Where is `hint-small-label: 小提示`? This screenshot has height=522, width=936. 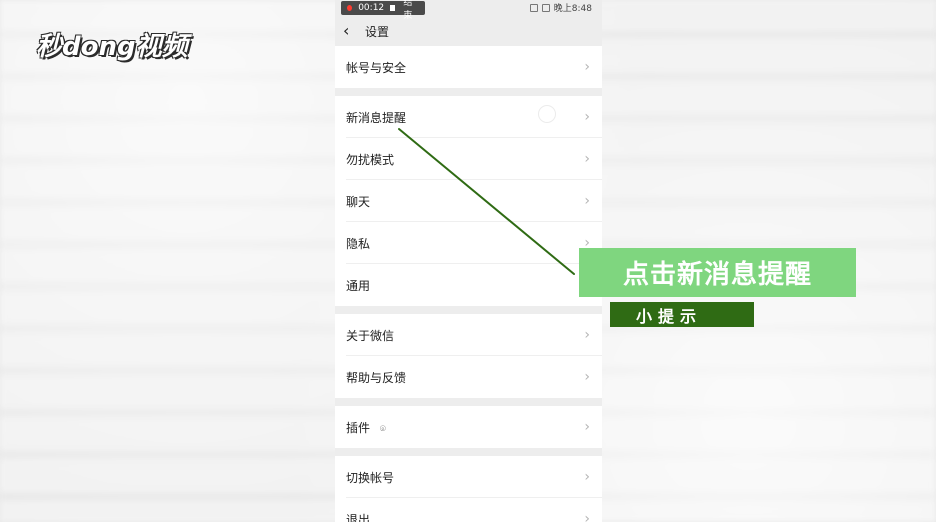
hint-small-label: 小提示 is located at coordinates (682, 314).